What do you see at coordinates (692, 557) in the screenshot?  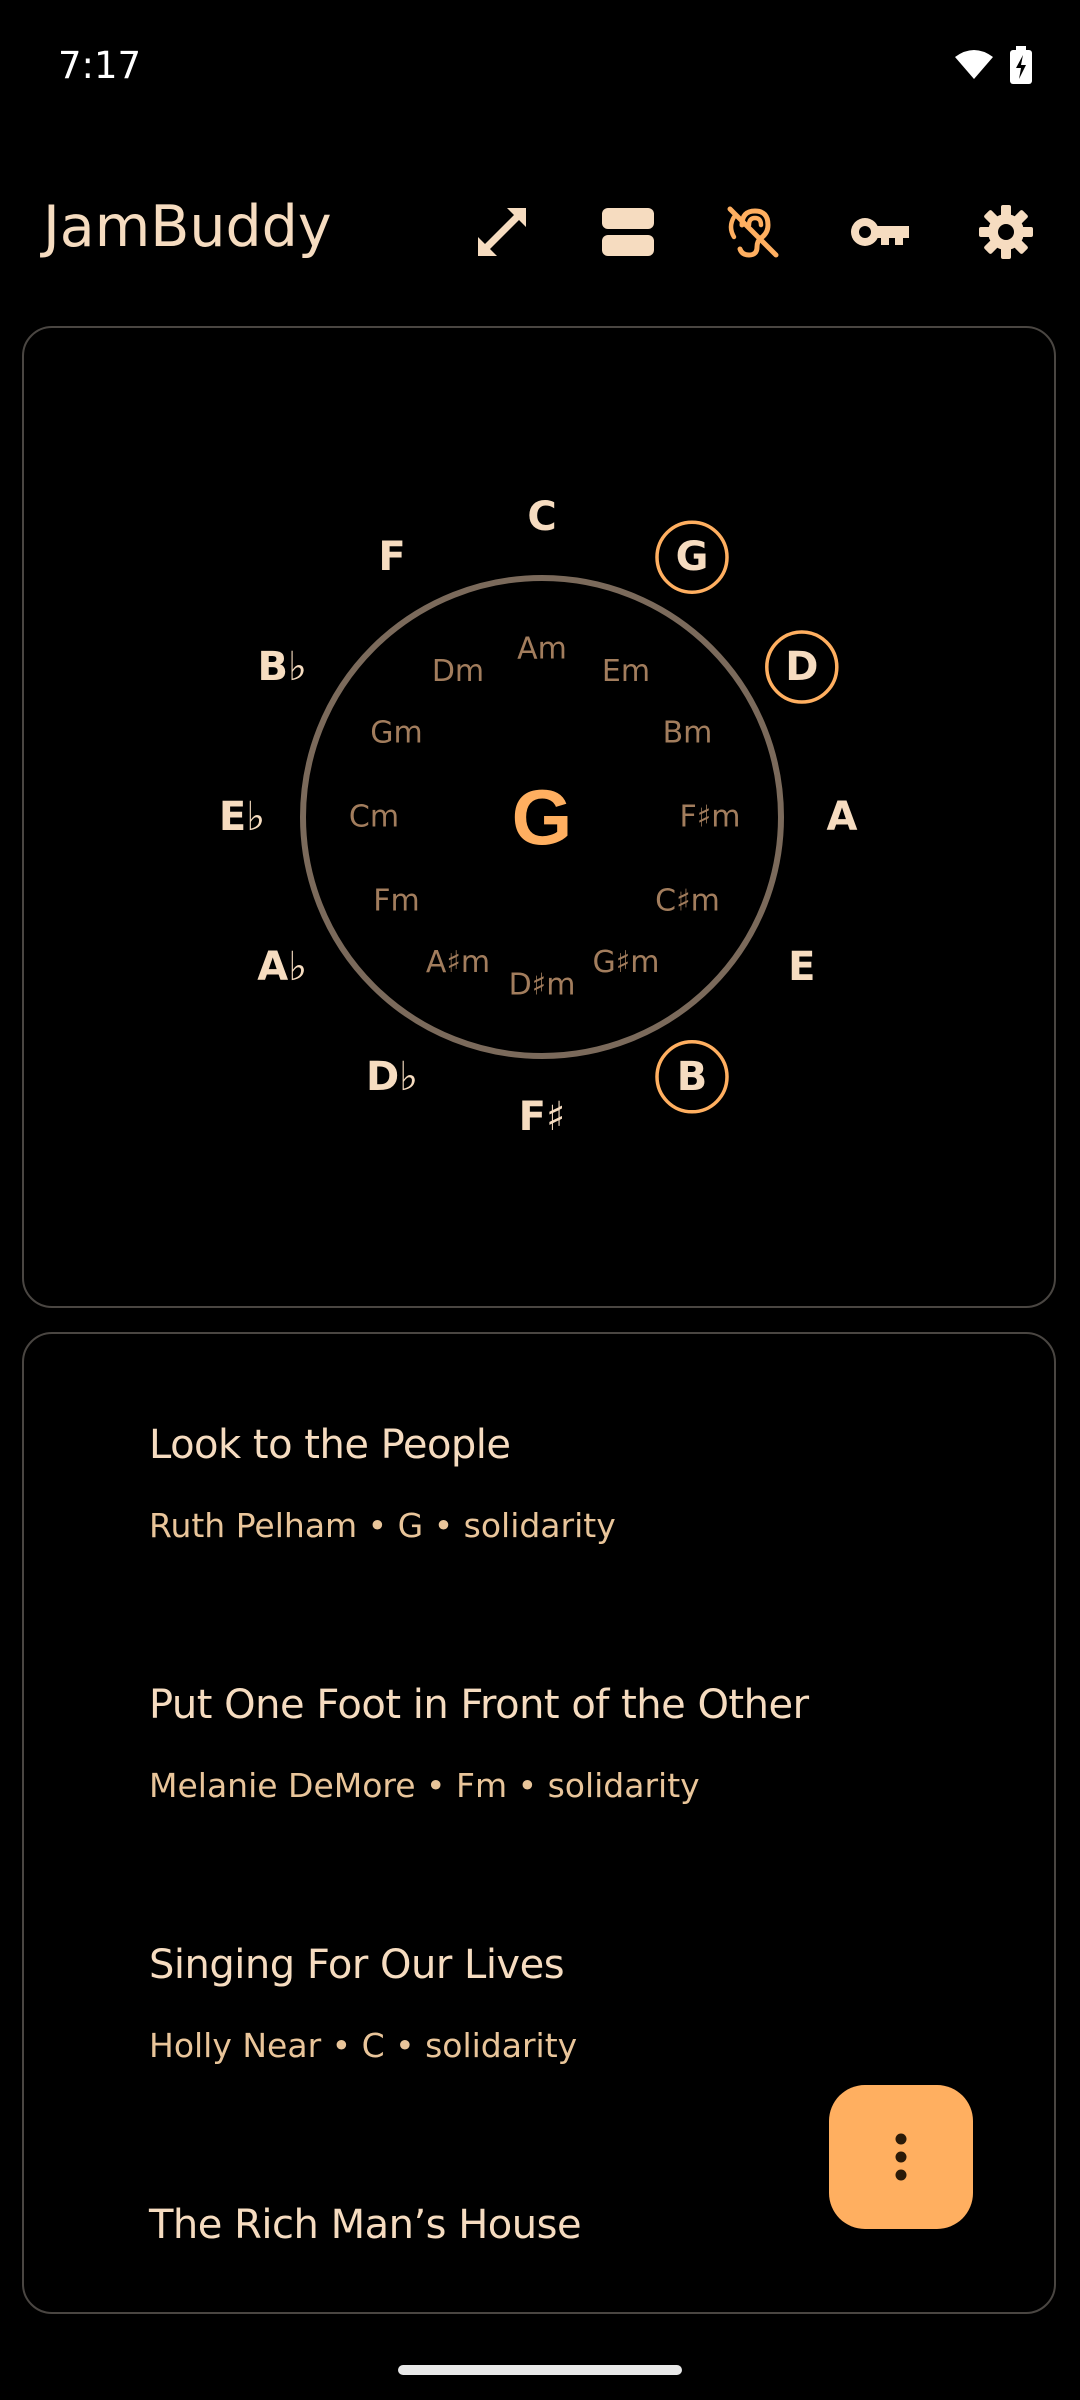 I see `major-key-1: G` at bounding box center [692, 557].